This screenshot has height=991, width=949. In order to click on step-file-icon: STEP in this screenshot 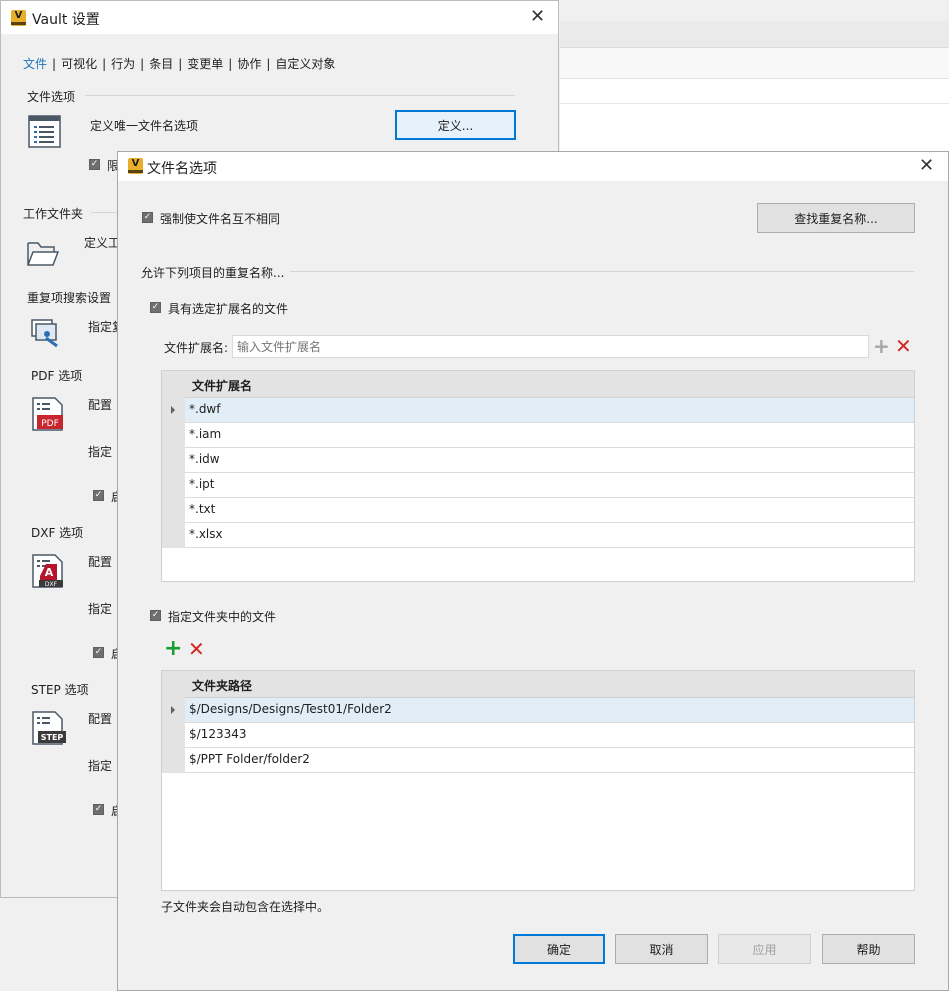, I will do `click(49, 728)`.